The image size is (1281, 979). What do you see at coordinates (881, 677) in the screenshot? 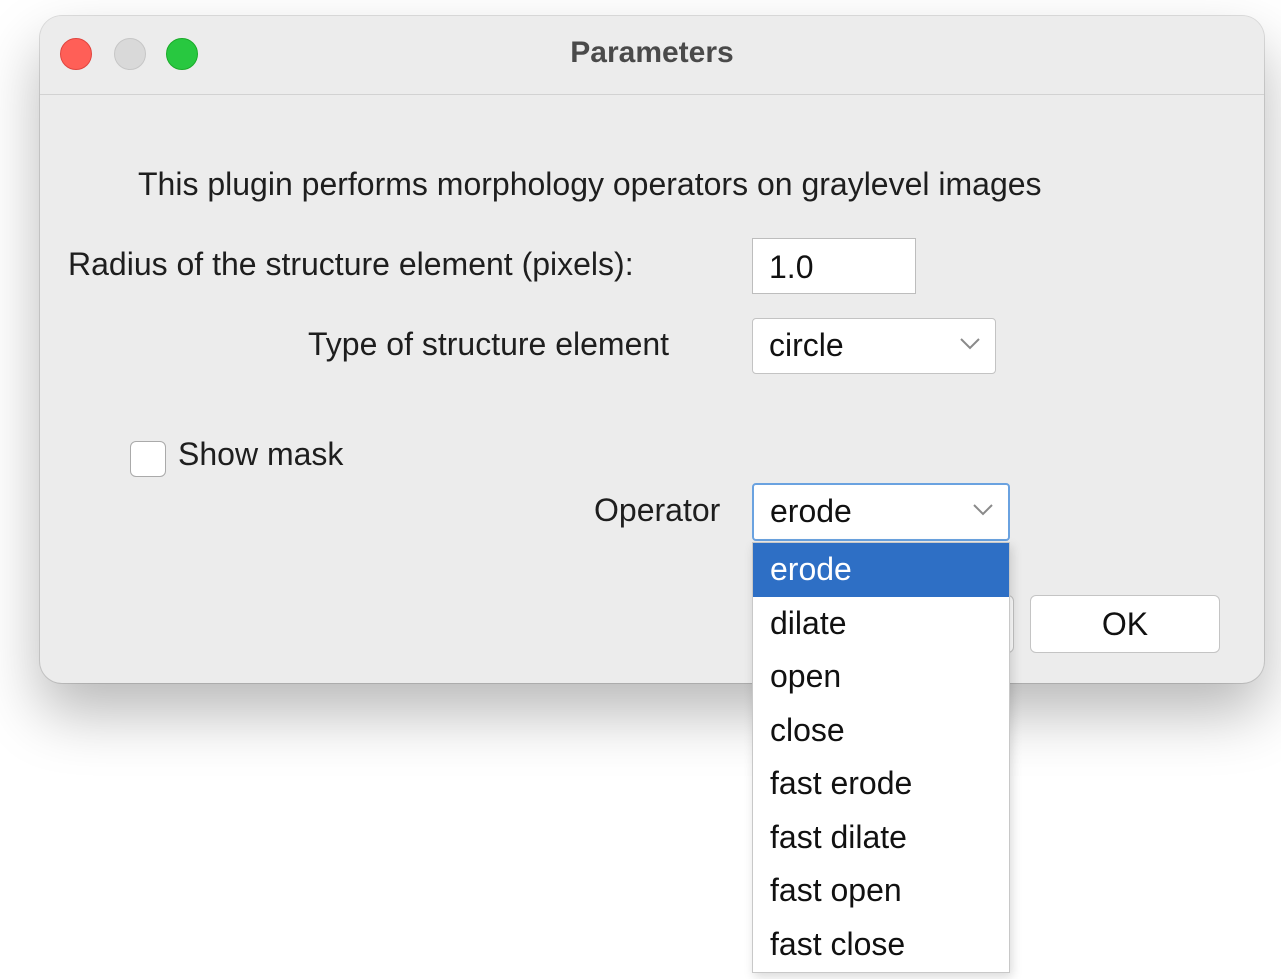
I see `operator-option: open` at bounding box center [881, 677].